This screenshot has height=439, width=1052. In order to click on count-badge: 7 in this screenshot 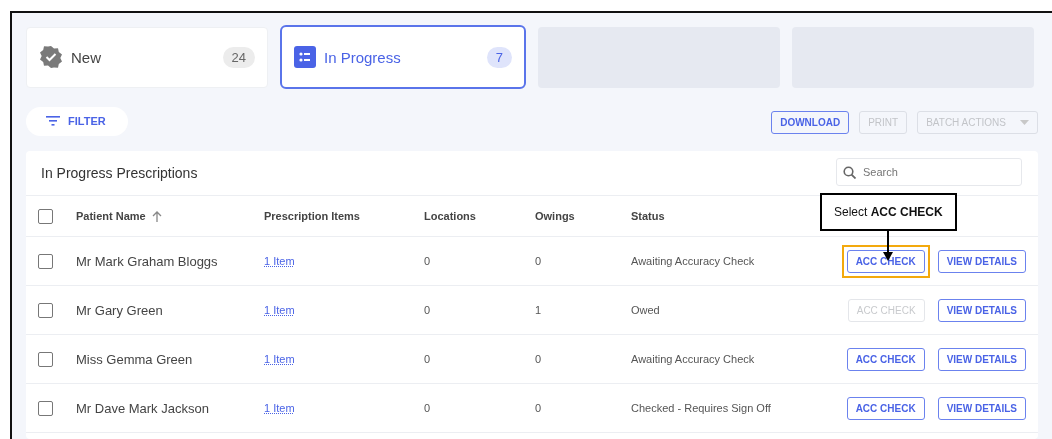, I will do `click(499, 57)`.